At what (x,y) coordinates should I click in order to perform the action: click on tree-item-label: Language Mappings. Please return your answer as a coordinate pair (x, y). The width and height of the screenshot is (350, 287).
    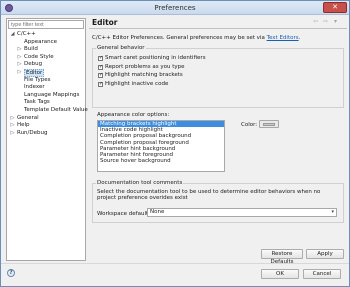
    Looking at the image, I should click on (52, 94).